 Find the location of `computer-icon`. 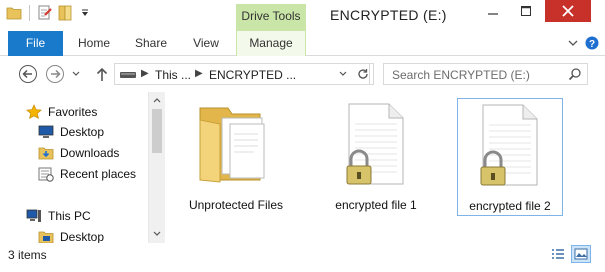

computer-icon is located at coordinates (34, 216).